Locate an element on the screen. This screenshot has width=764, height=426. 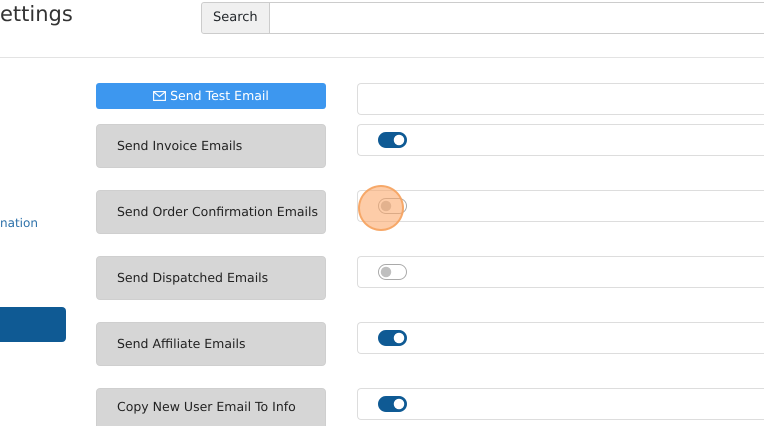
sidebar-link: nation is located at coordinates (33, 223).